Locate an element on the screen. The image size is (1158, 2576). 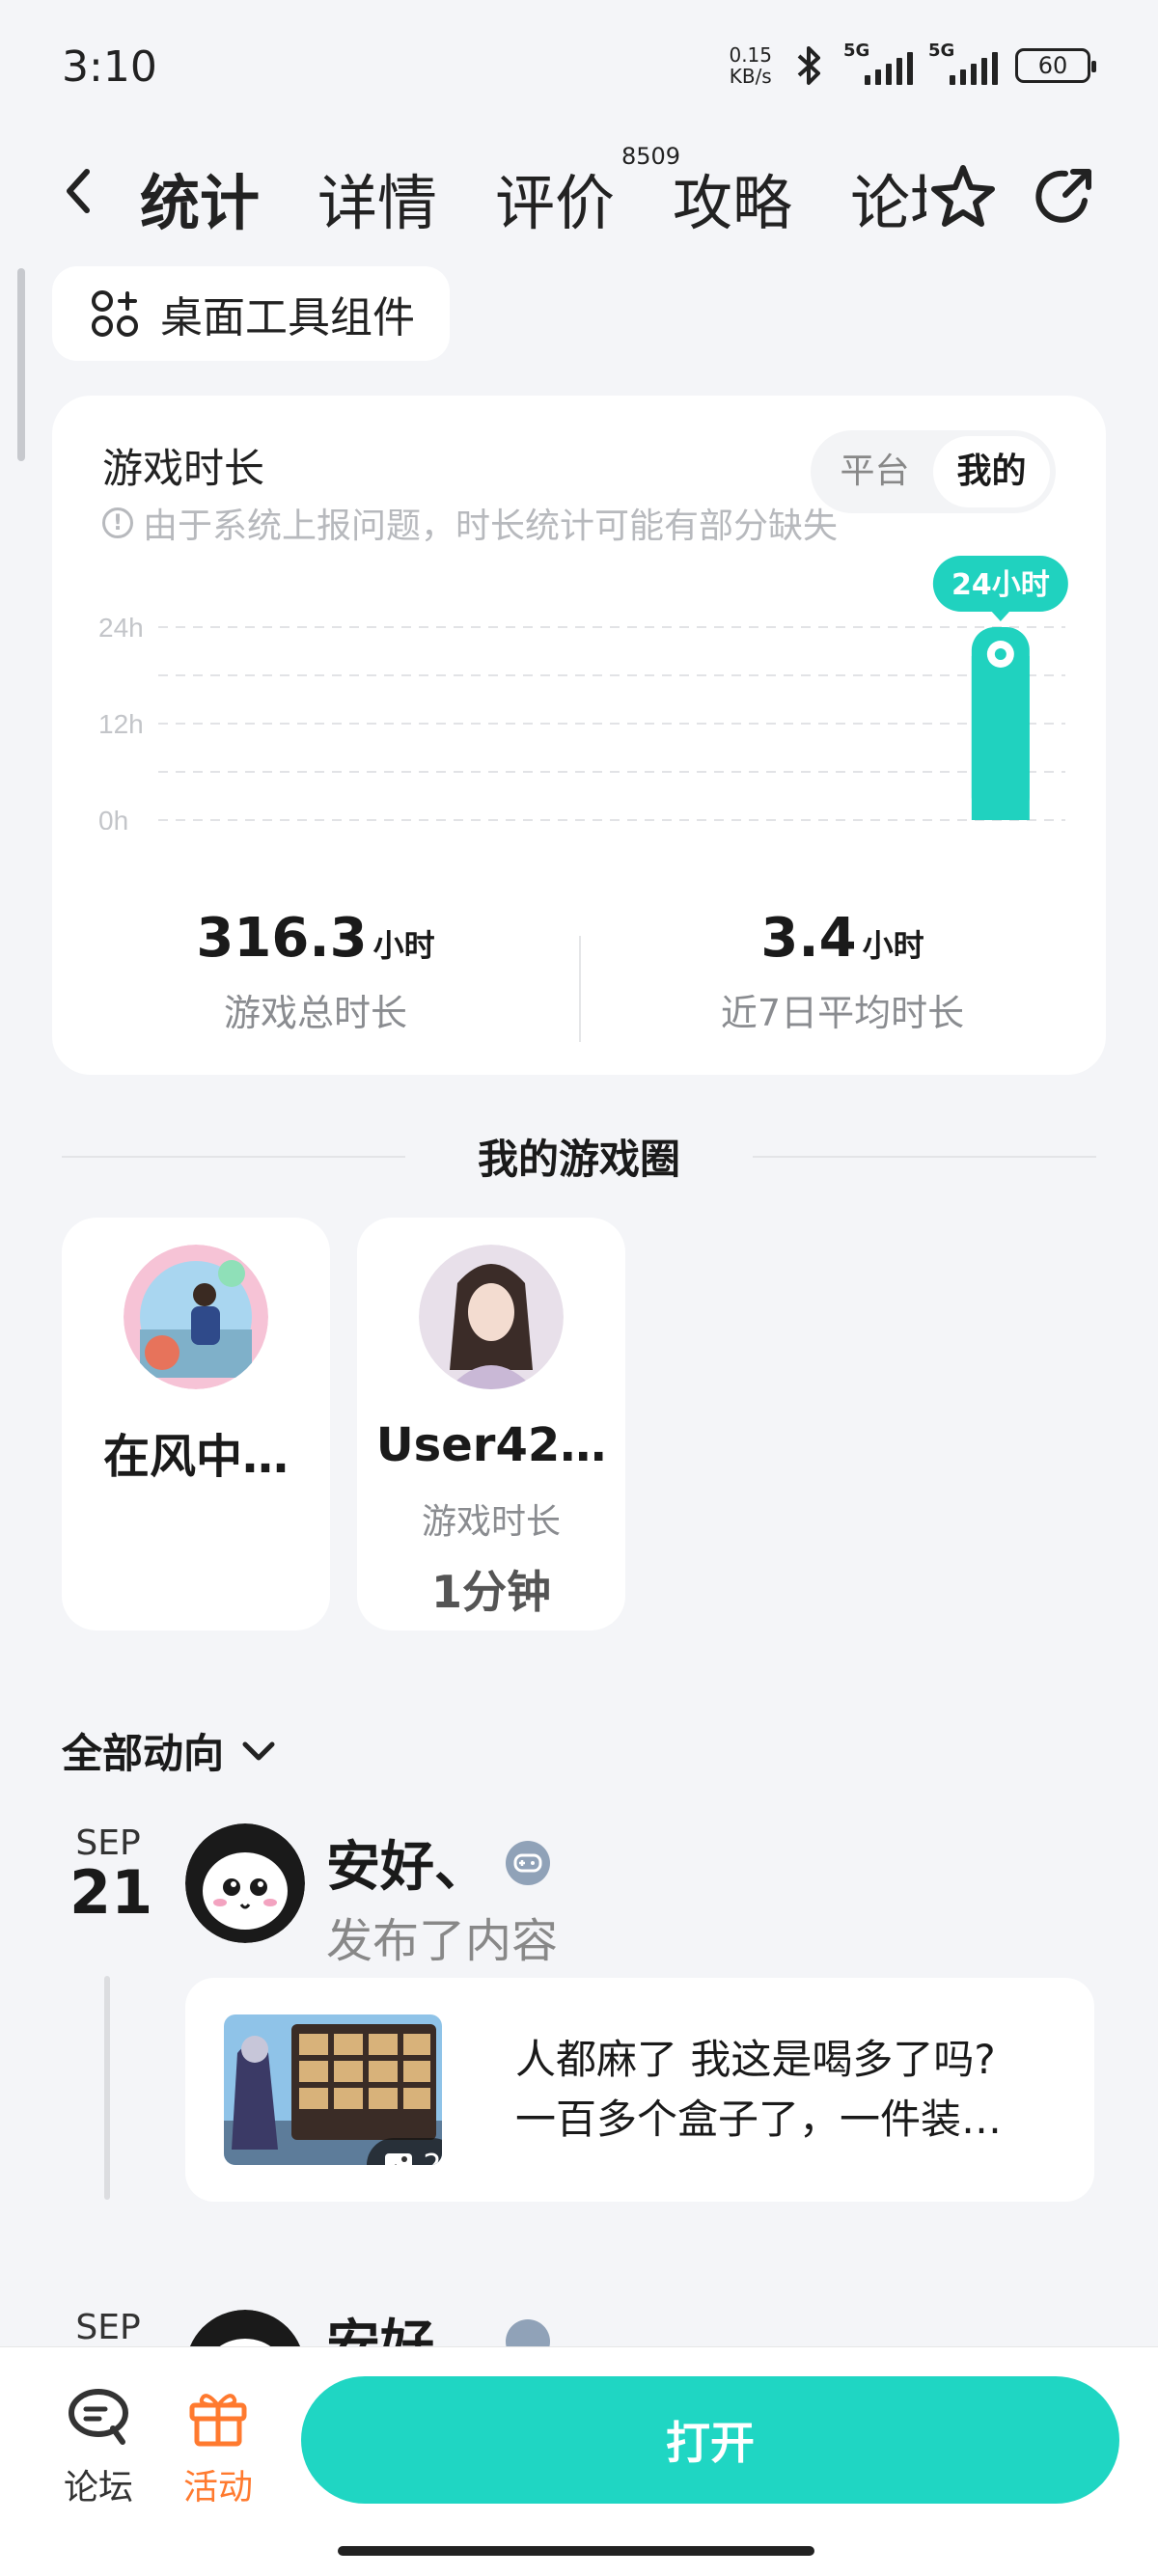
battery-icon: 60 is located at coordinates (1055, 65).